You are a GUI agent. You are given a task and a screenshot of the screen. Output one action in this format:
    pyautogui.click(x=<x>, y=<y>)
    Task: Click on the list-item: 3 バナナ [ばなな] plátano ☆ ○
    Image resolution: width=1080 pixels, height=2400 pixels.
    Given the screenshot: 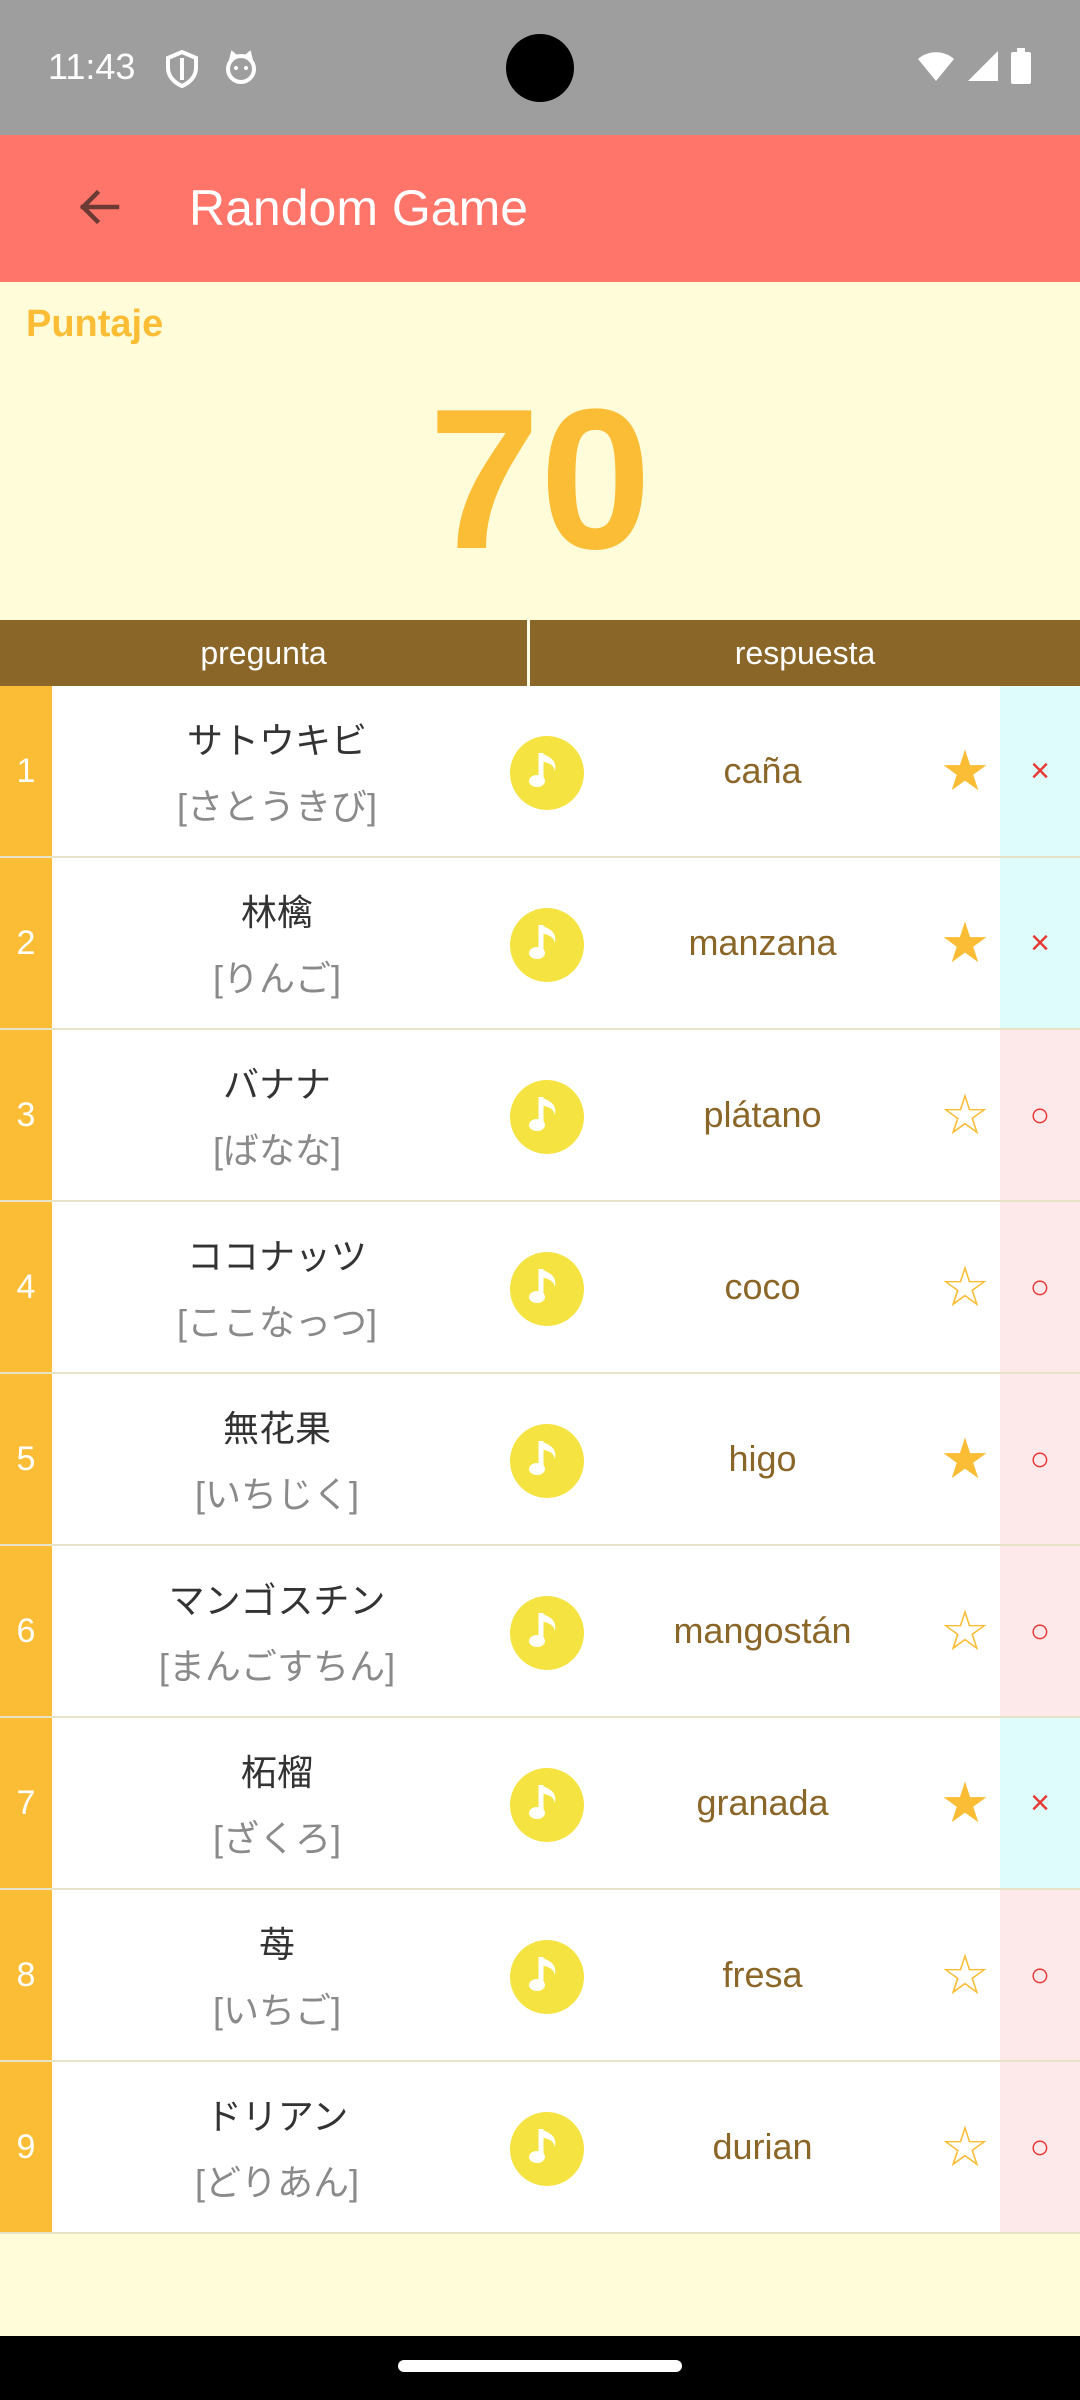 What is the action you would take?
    pyautogui.click(x=540, y=1116)
    